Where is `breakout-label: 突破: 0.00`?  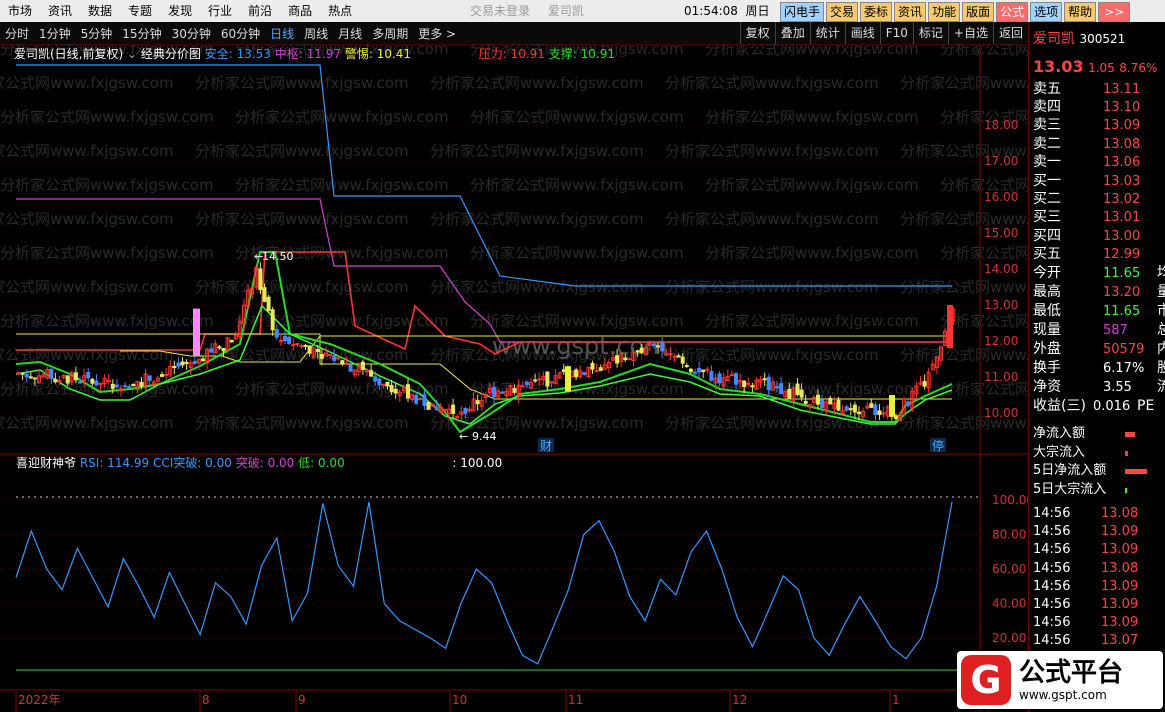
breakout-label: 突破: 0.00 is located at coordinates (265, 463).